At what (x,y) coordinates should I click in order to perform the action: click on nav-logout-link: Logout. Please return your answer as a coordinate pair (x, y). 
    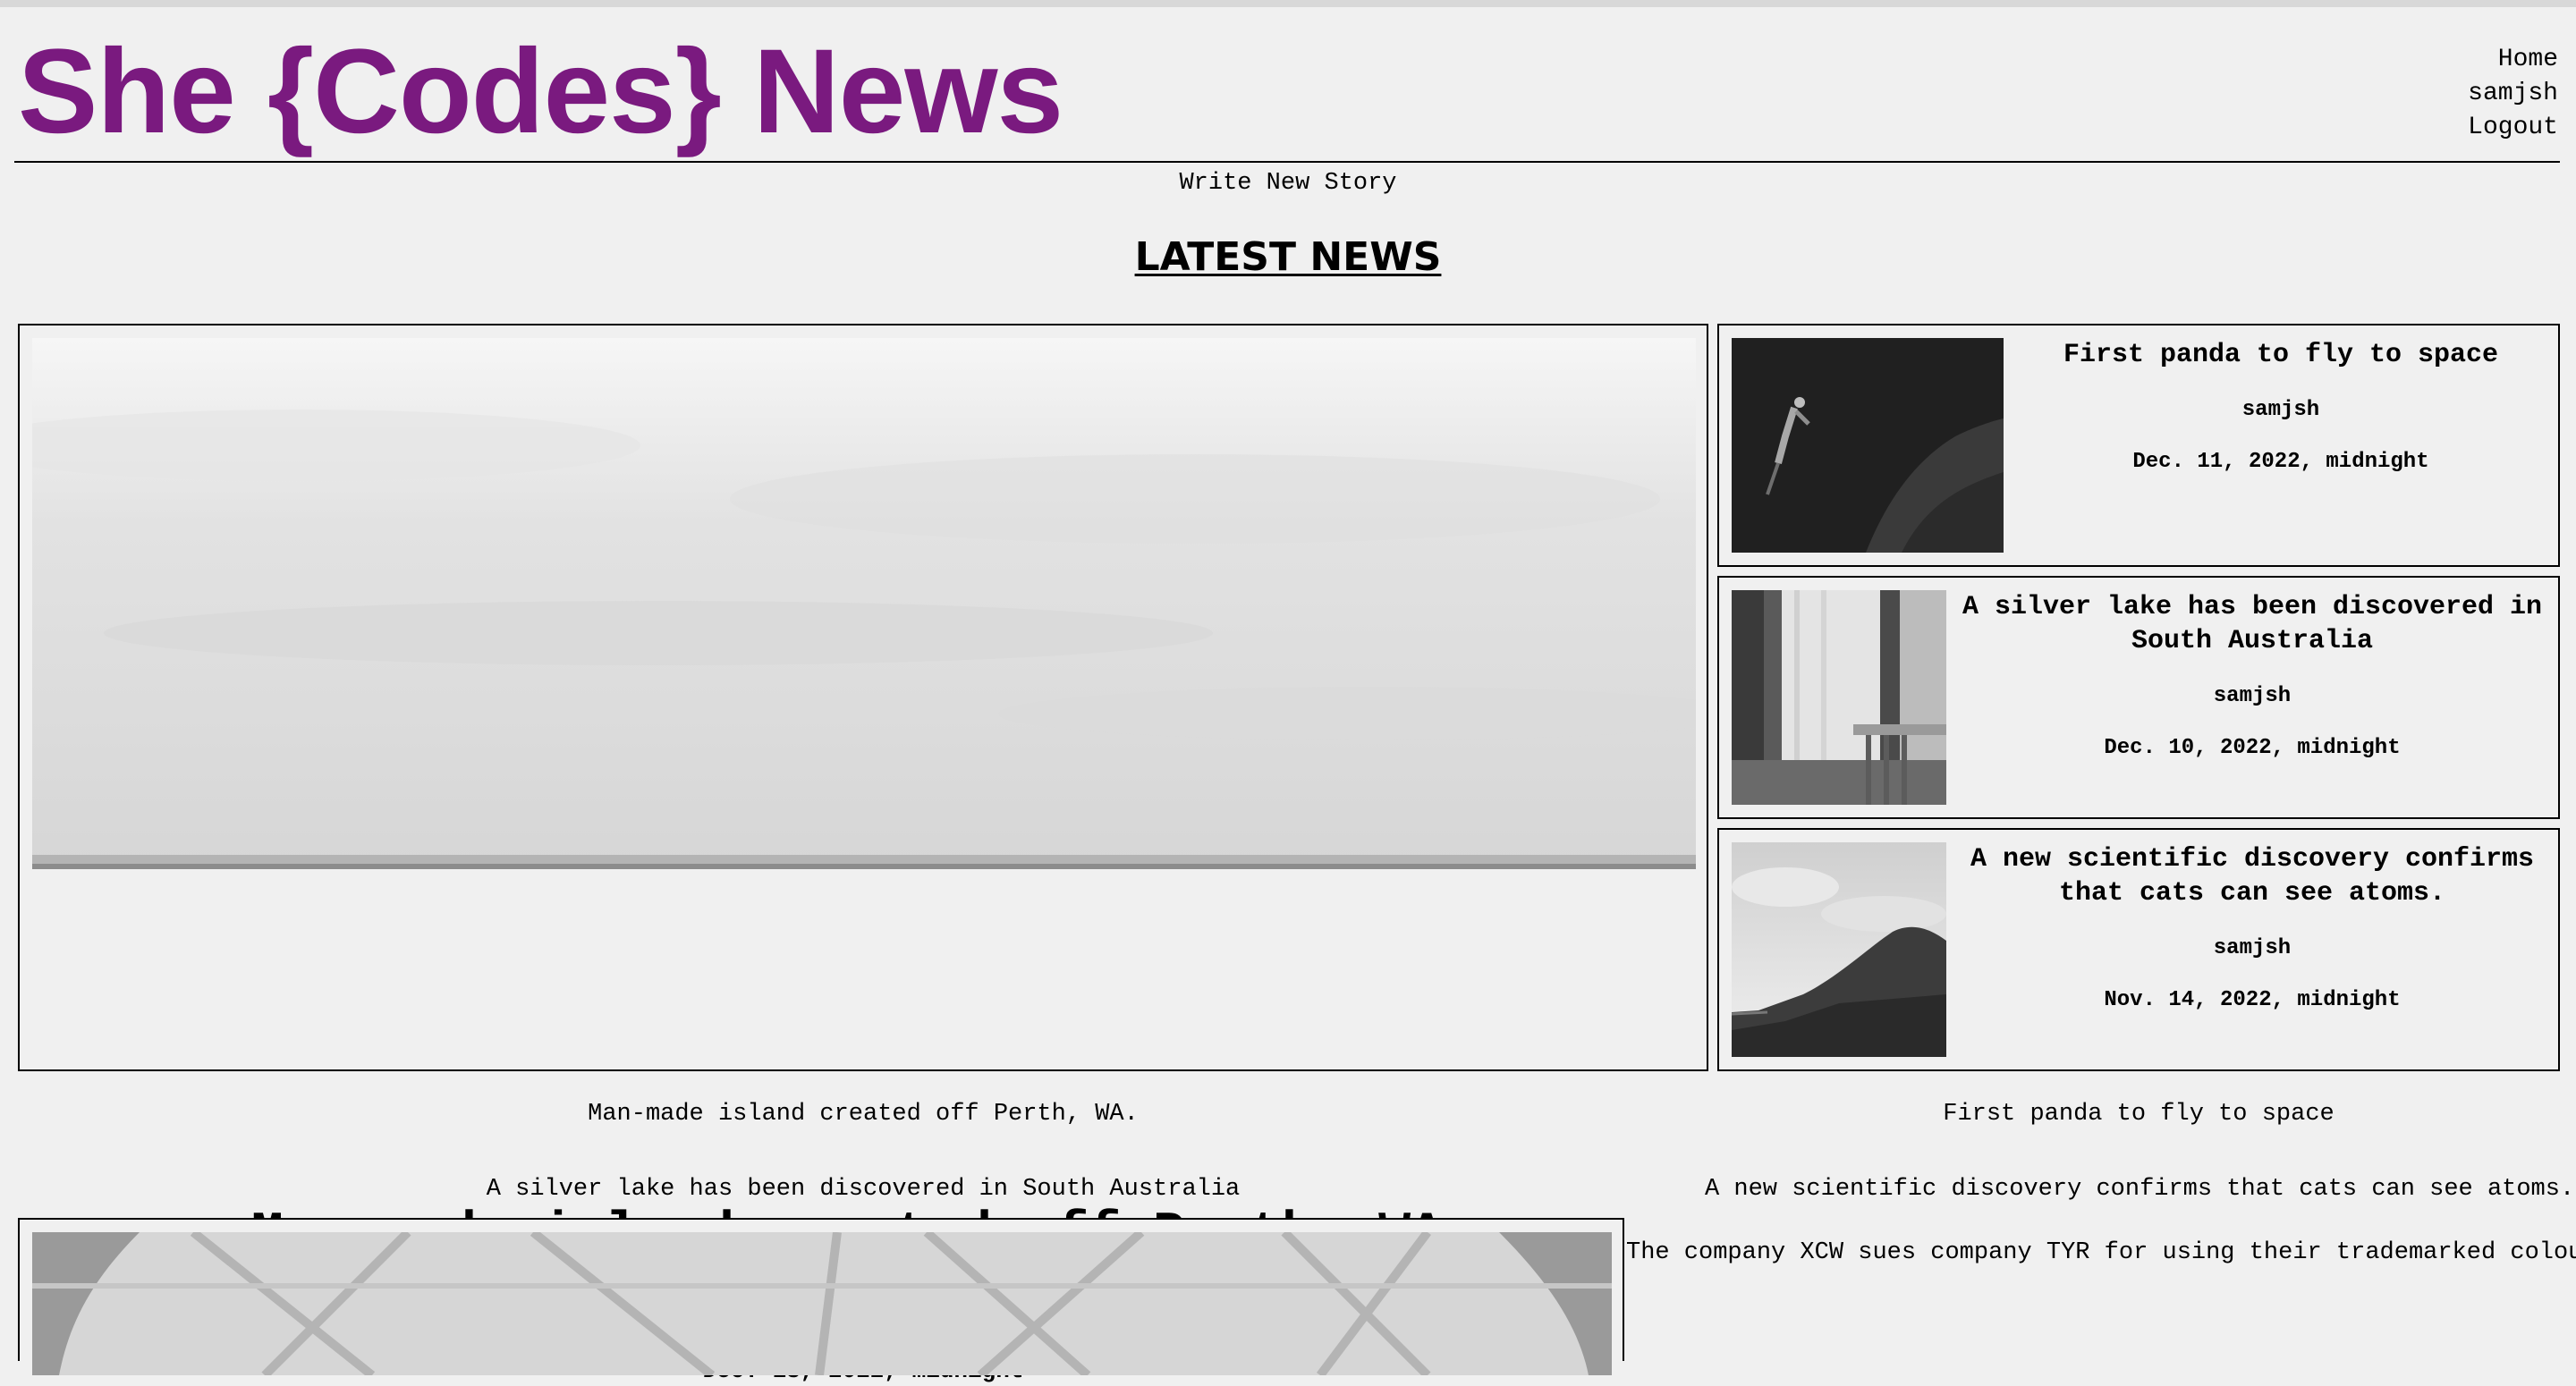
    Looking at the image, I should click on (2513, 128).